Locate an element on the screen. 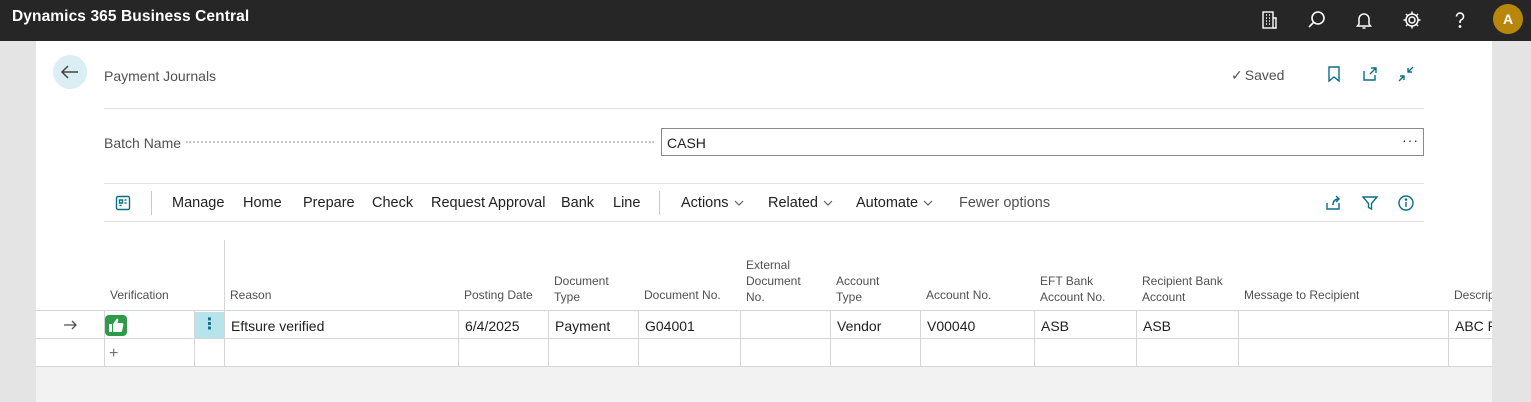 This screenshot has width=1531, height=402. action-related-dropdown: Related is located at coordinates (800, 203).